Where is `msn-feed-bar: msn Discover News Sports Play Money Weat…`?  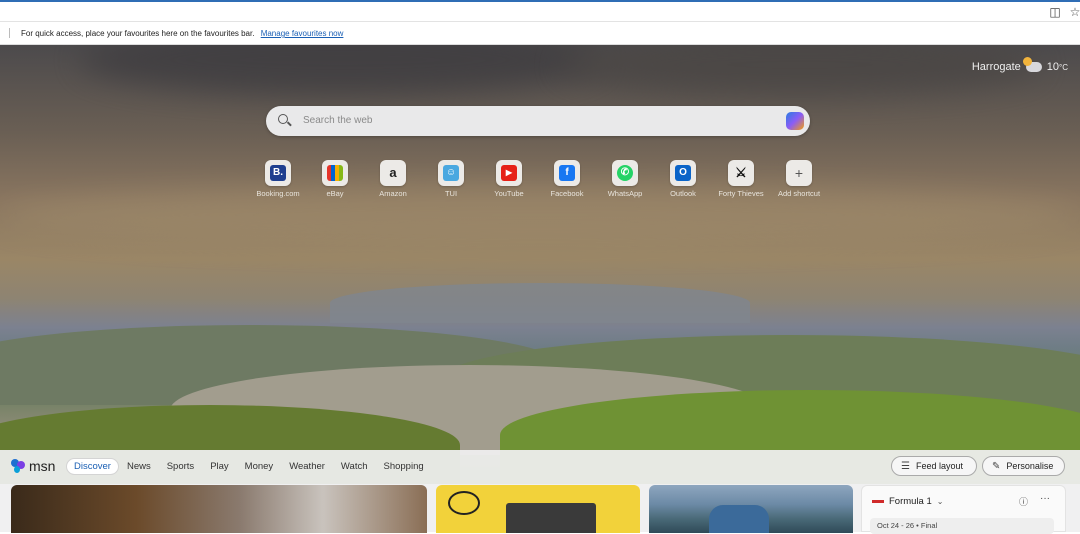 msn-feed-bar: msn Discover News Sports Play Money Weat… is located at coordinates (540, 467).